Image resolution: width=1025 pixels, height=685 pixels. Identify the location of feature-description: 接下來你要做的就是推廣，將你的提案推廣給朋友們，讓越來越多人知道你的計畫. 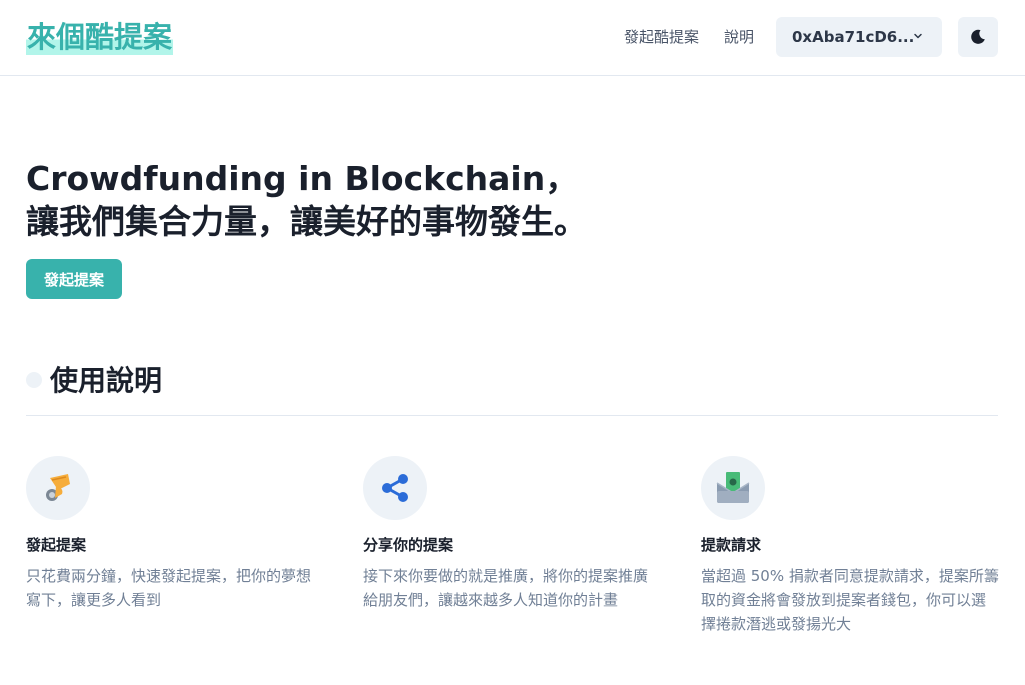
(506, 588).